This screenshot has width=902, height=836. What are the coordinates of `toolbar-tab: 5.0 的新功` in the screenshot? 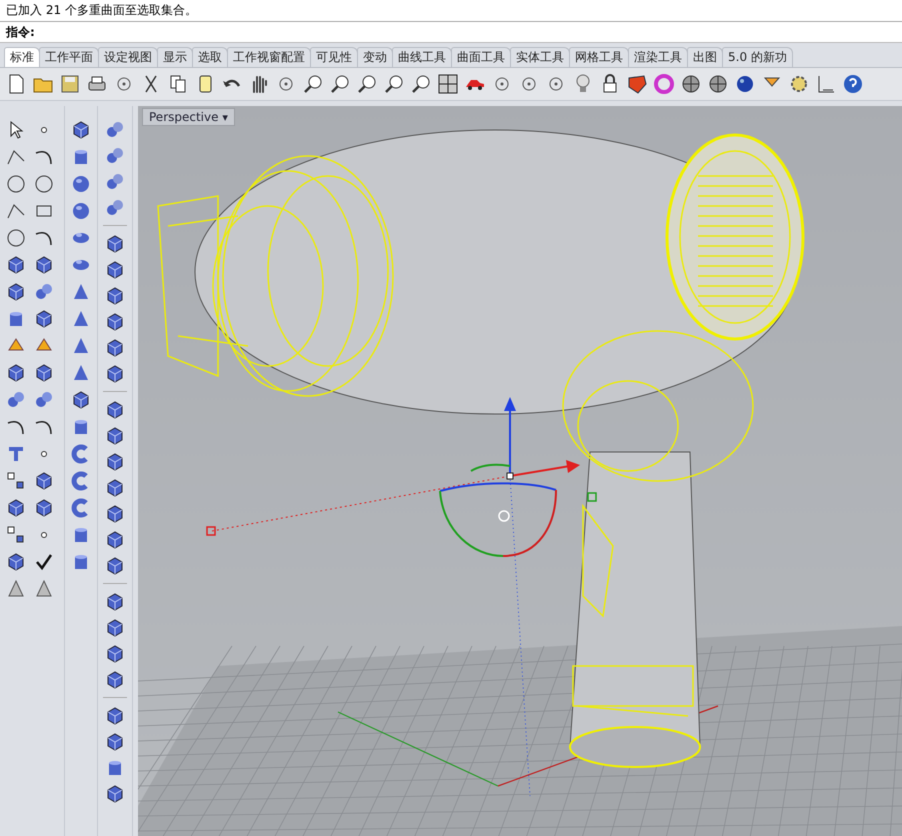 It's located at (757, 57).